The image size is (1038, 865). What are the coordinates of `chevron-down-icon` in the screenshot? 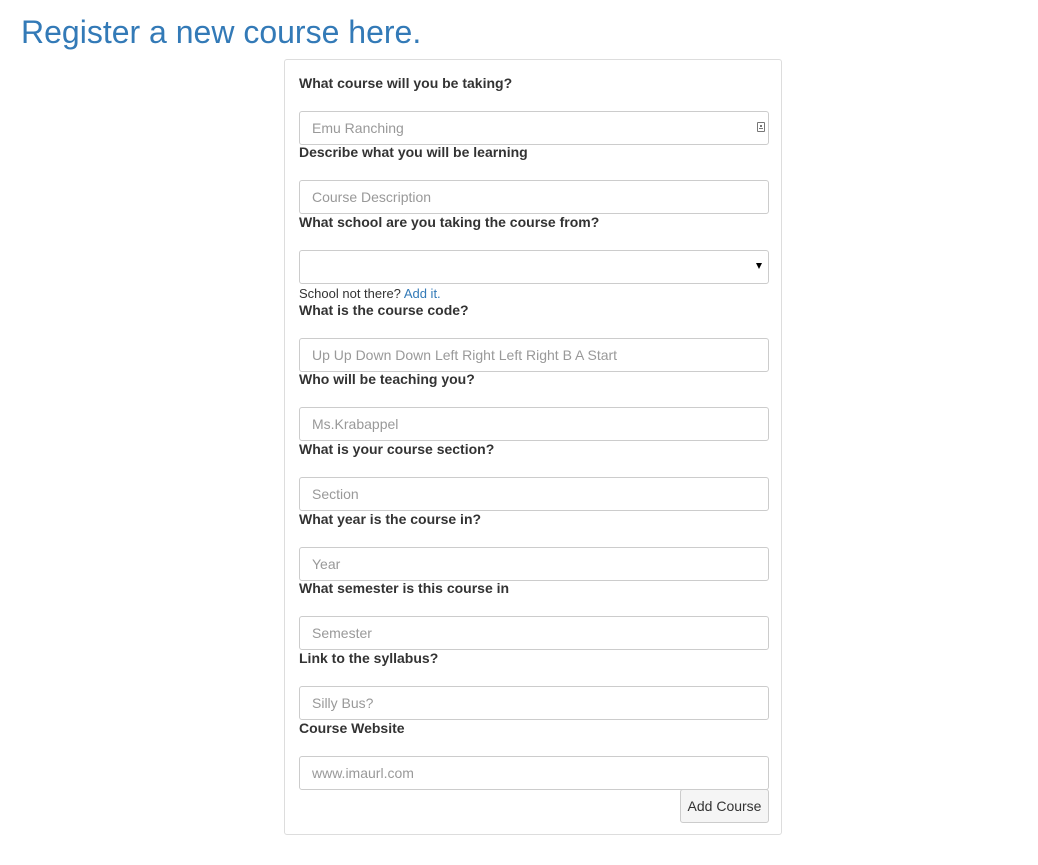 It's located at (759, 266).